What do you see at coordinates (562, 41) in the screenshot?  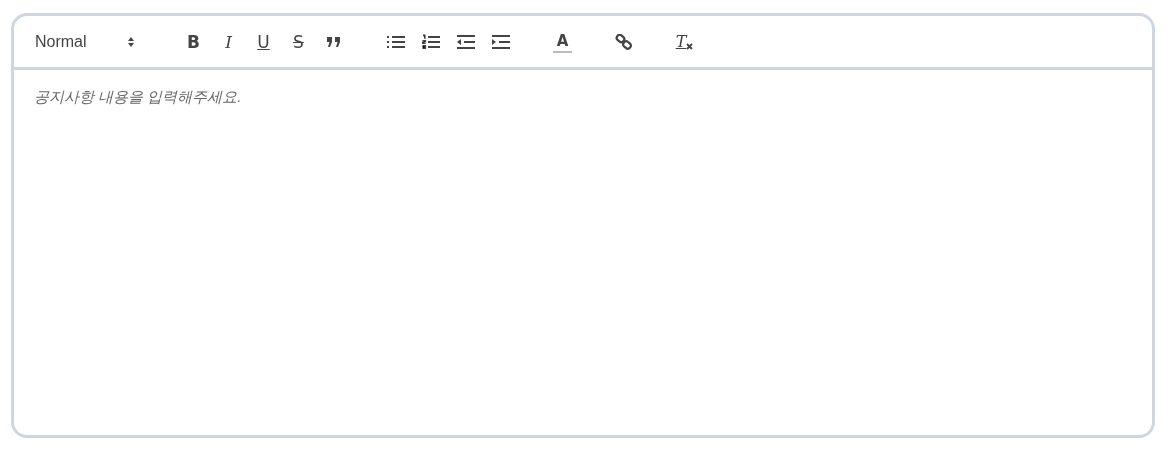 I see `text-color-button: A` at bounding box center [562, 41].